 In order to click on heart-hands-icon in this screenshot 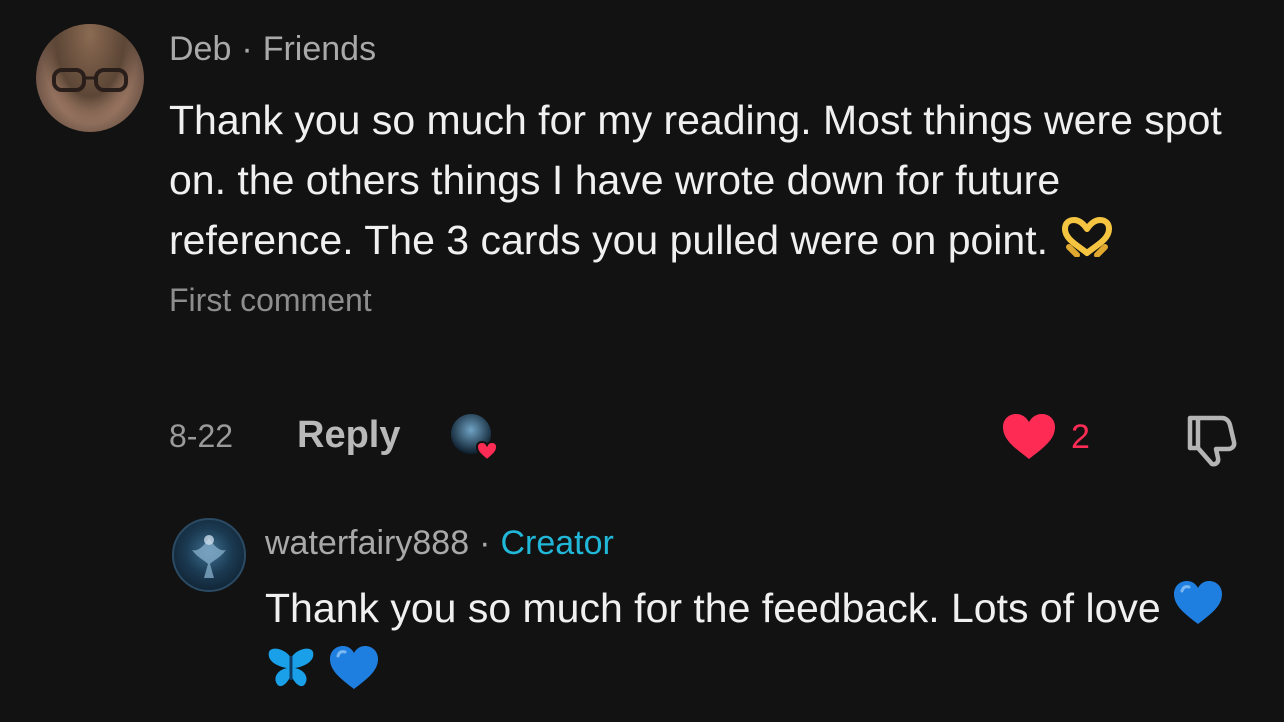, I will do `click(1087, 243)`.